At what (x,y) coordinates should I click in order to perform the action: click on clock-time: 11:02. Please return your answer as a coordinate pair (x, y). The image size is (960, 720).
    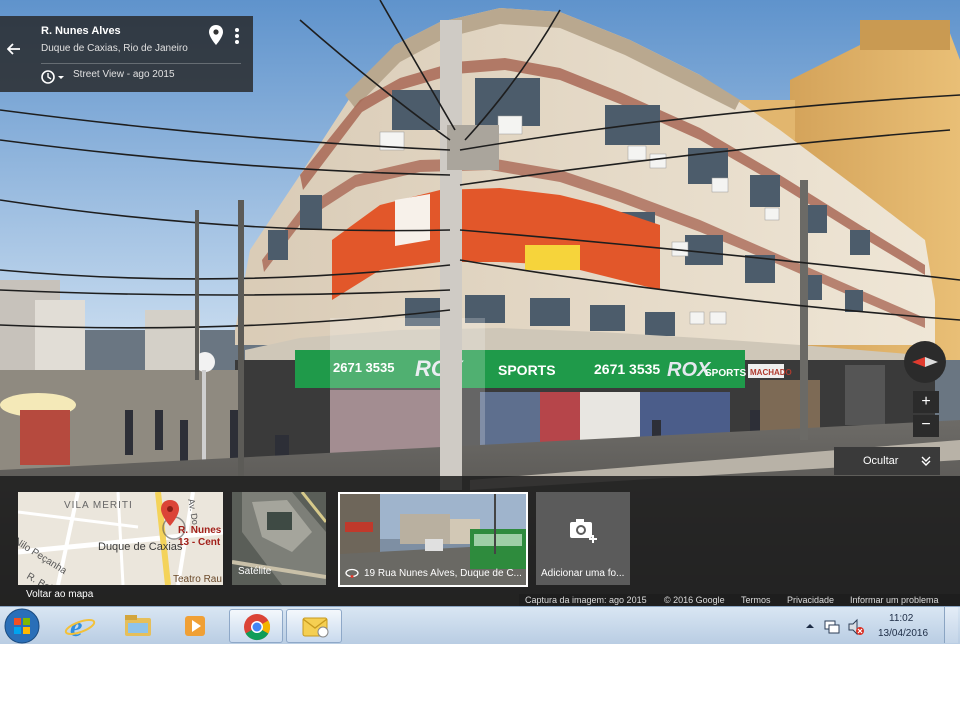
    Looking at the image, I should click on (901, 618).